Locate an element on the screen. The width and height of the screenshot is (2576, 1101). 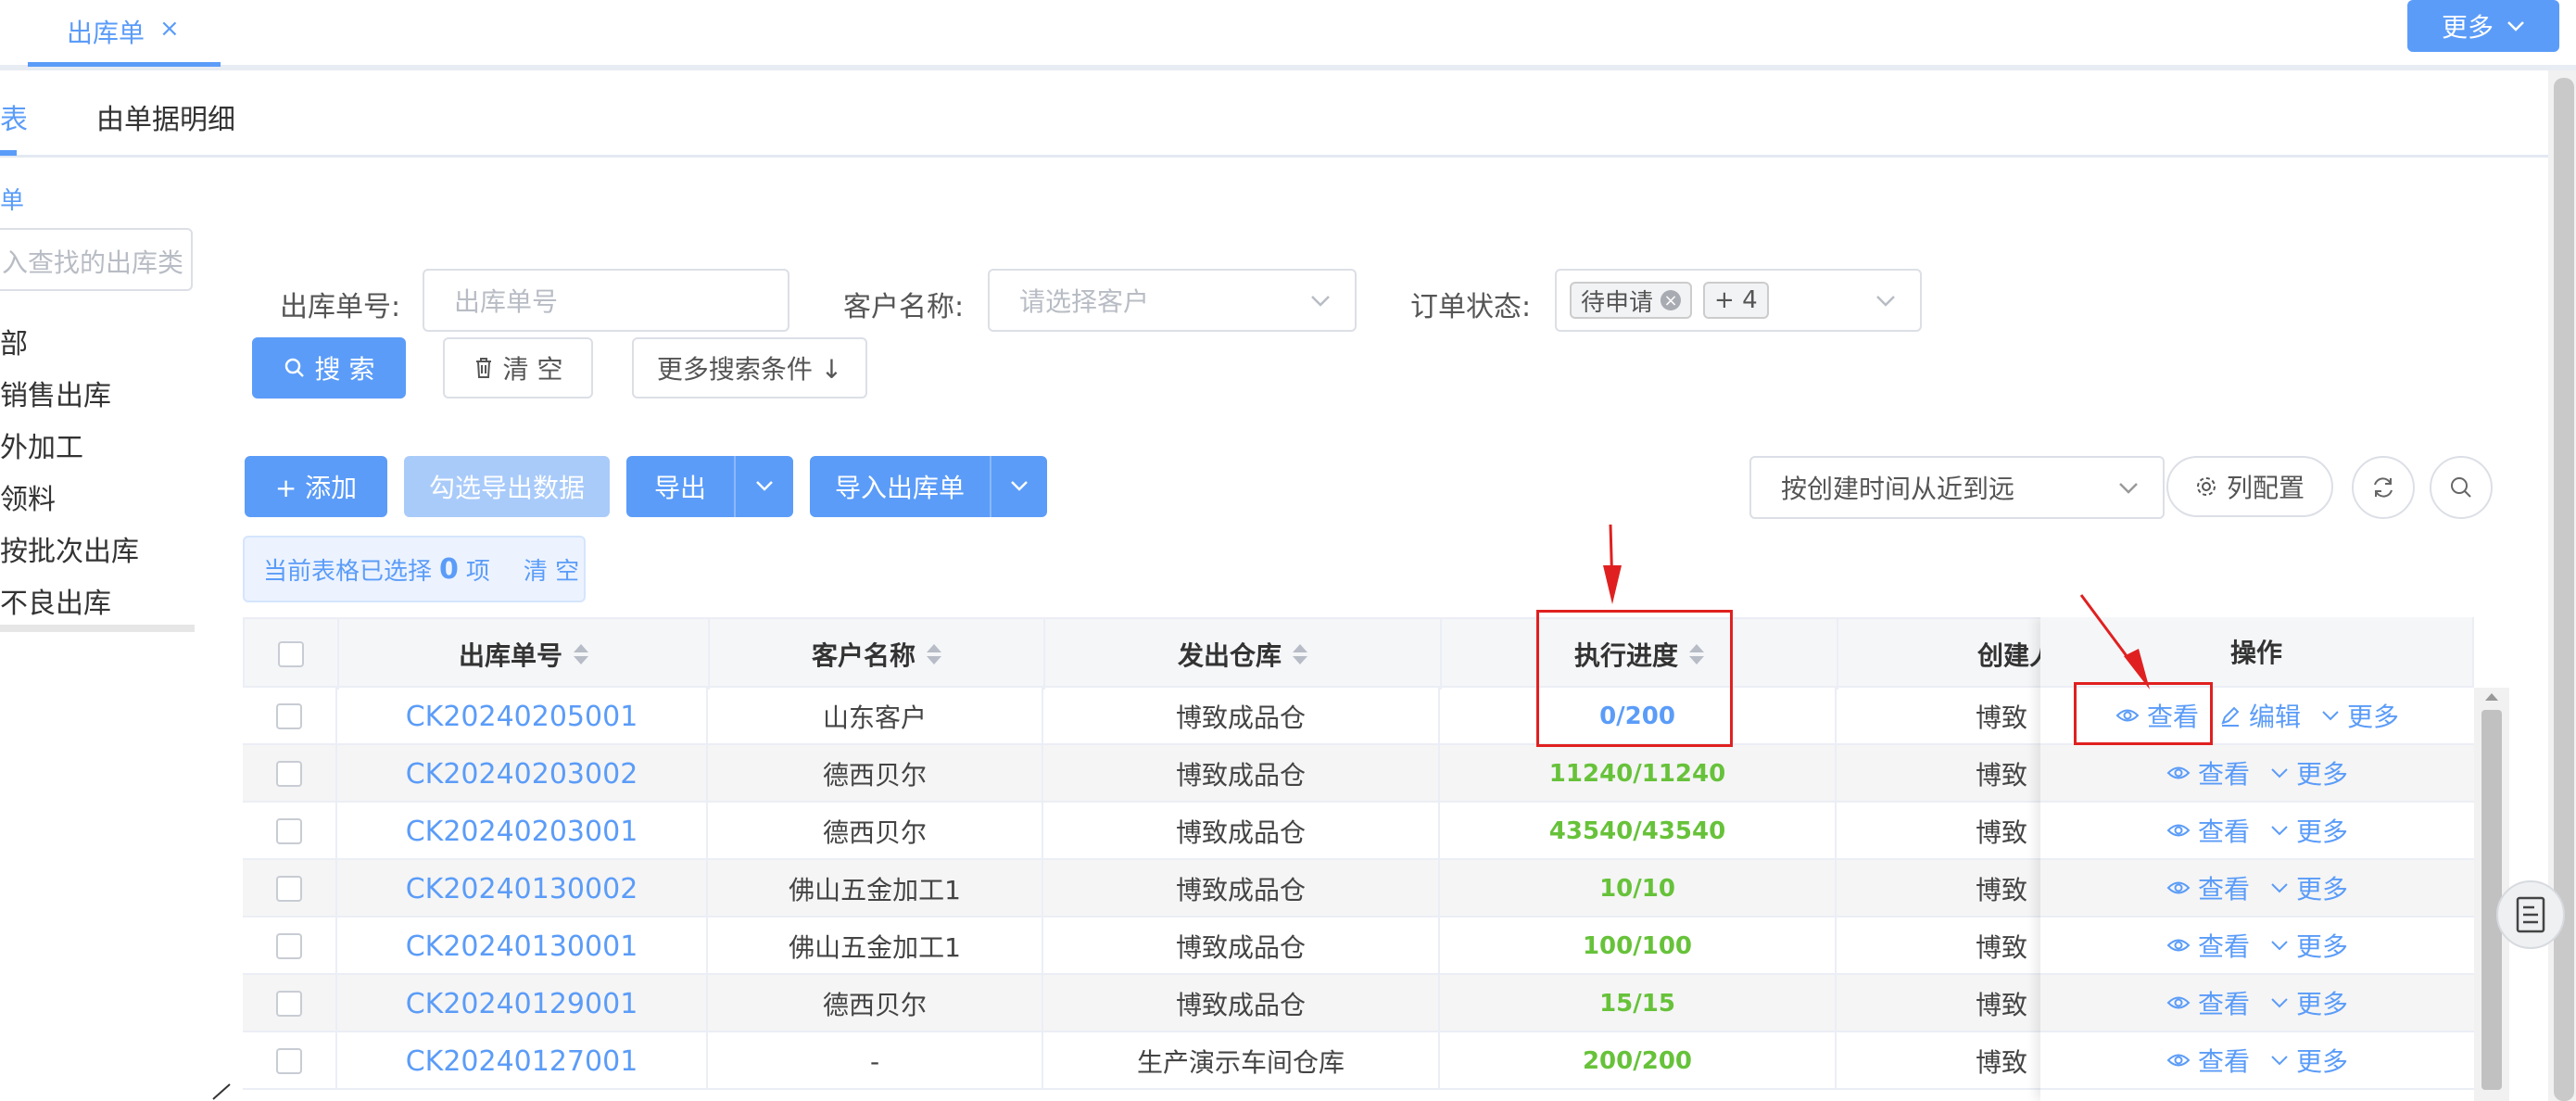
order-no-input: 出库单号 is located at coordinates (606, 300).